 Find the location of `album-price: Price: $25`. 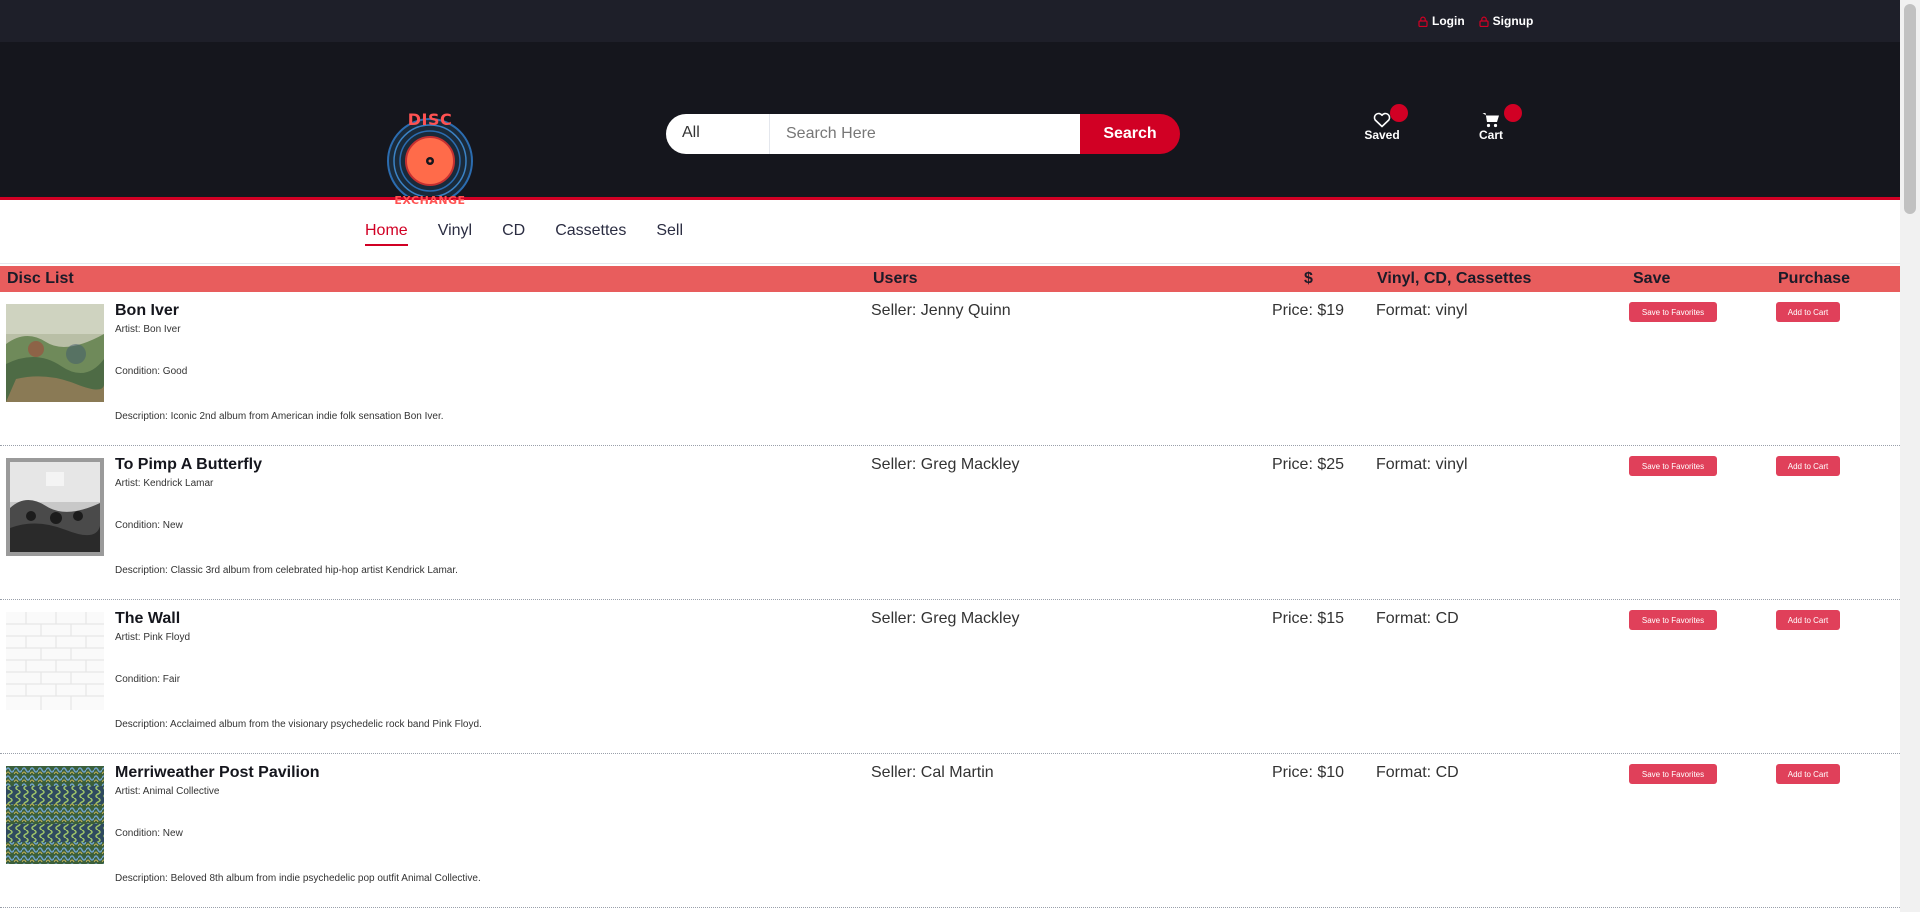

album-price: Price: $25 is located at coordinates (1308, 464).